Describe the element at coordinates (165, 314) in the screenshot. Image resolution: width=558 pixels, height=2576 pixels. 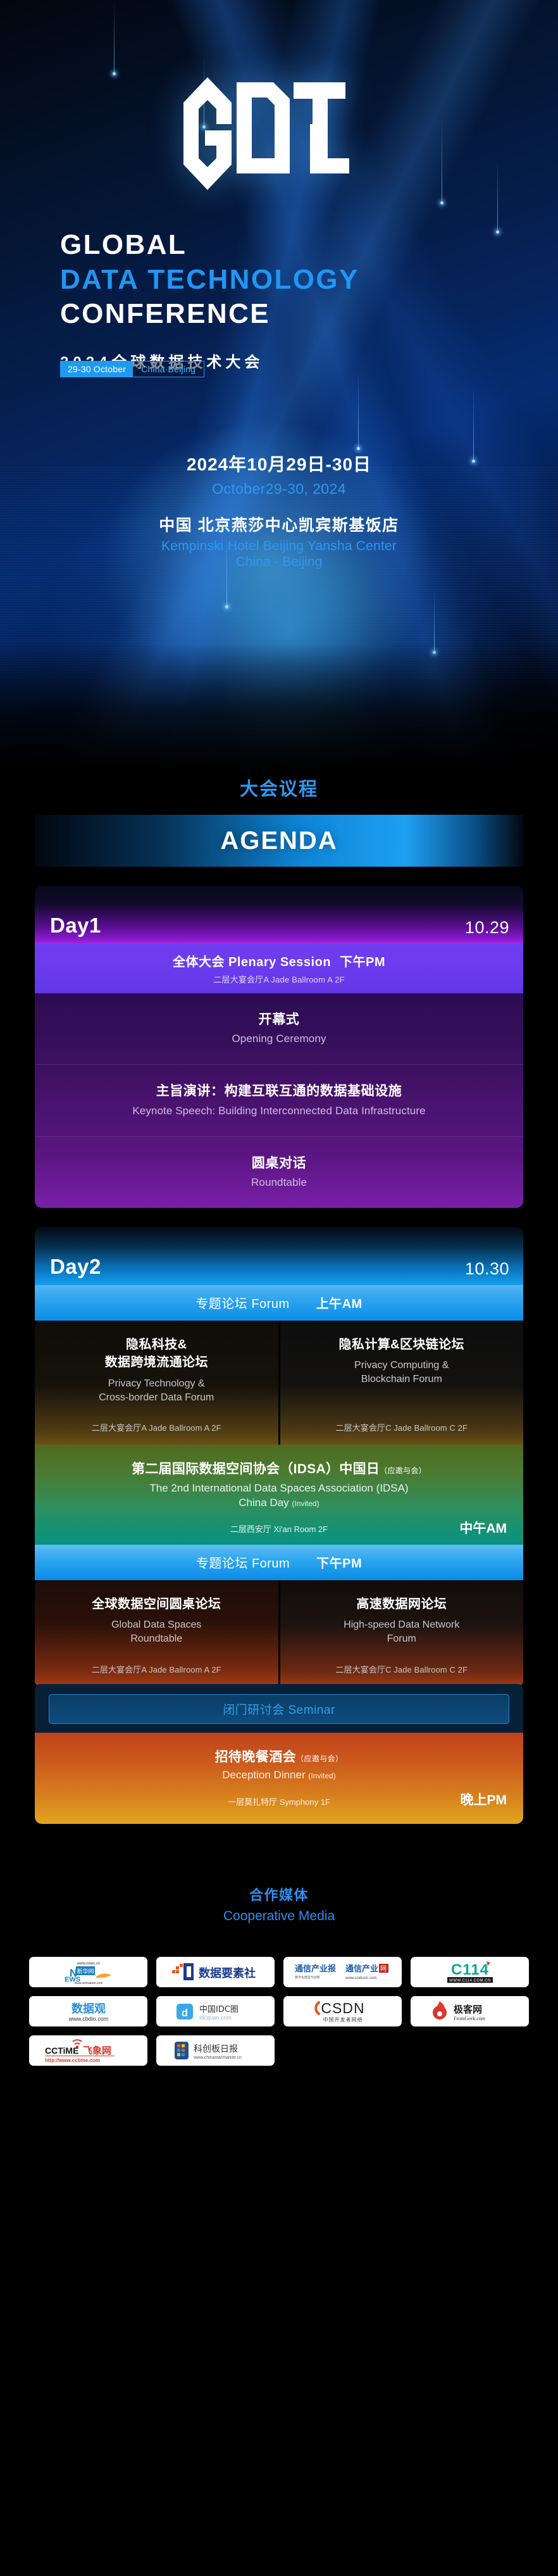
I see `hero-title-line-3: CONFERENCE` at that location.